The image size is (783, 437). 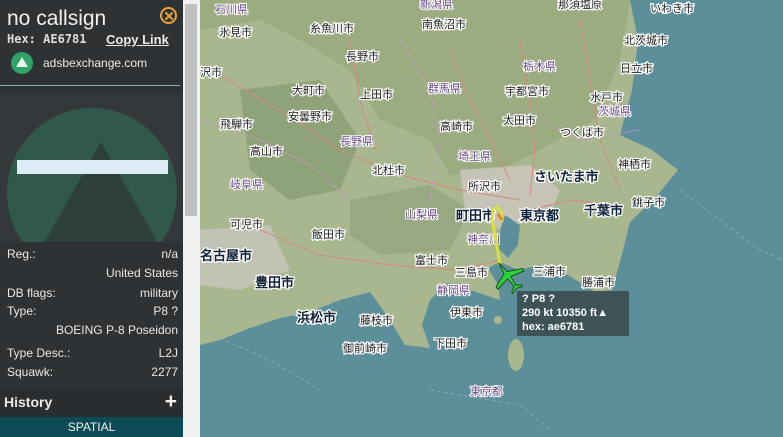 I want to click on svg-text: 飯田市, so click(x=328, y=234).